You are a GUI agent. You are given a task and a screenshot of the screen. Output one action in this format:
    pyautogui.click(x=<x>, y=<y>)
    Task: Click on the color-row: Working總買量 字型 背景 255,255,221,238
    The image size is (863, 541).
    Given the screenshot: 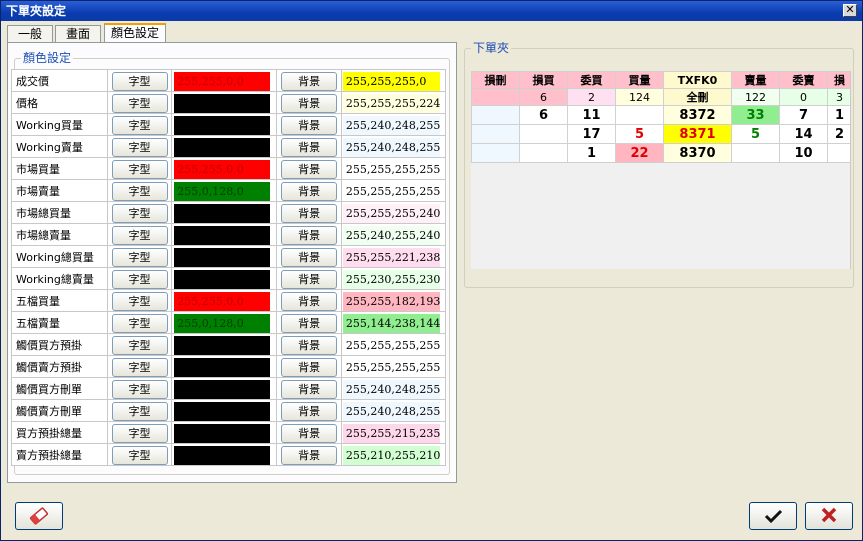 What is the action you would take?
    pyautogui.click(x=229, y=256)
    